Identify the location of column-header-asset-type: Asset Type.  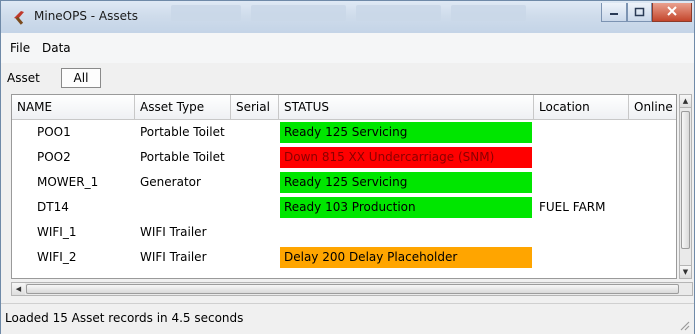
(183, 107).